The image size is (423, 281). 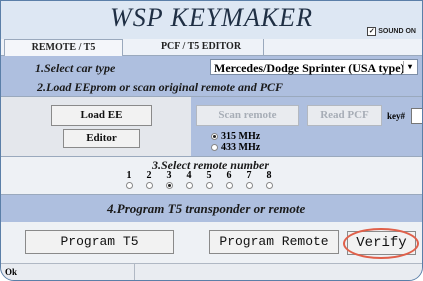 I want to click on freq-315-option: 315 MHz, so click(x=235, y=136).